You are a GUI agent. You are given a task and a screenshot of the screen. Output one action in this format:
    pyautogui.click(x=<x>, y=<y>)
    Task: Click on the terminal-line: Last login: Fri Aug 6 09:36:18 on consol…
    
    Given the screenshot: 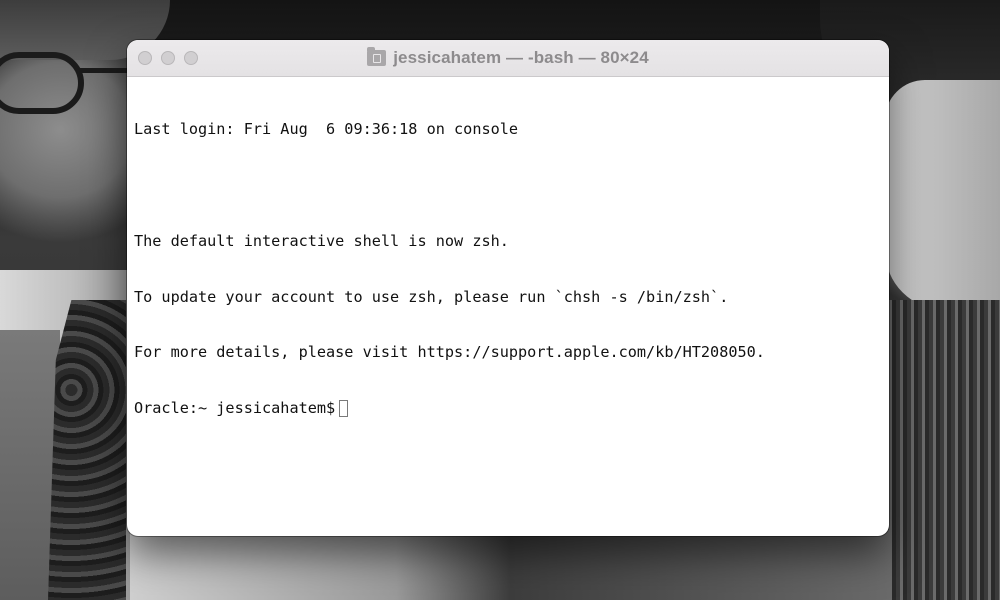 What is the action you would take?
    pyautogui.click(x=326, y=129)
    